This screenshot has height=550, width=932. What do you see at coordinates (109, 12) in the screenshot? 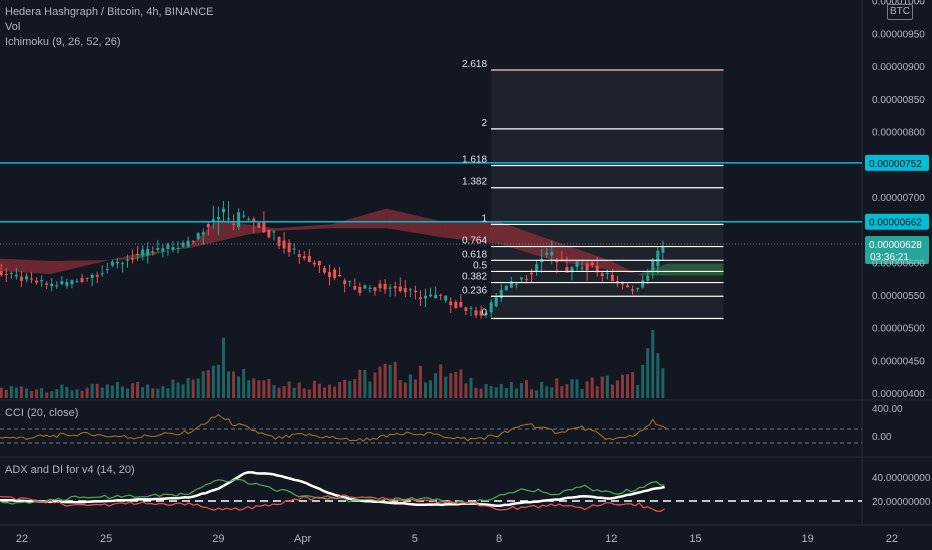
I see `chart-title: Hedera Hashgraph / Bitcoin, 4h, BINANCE` at bounding box center [109, 12].